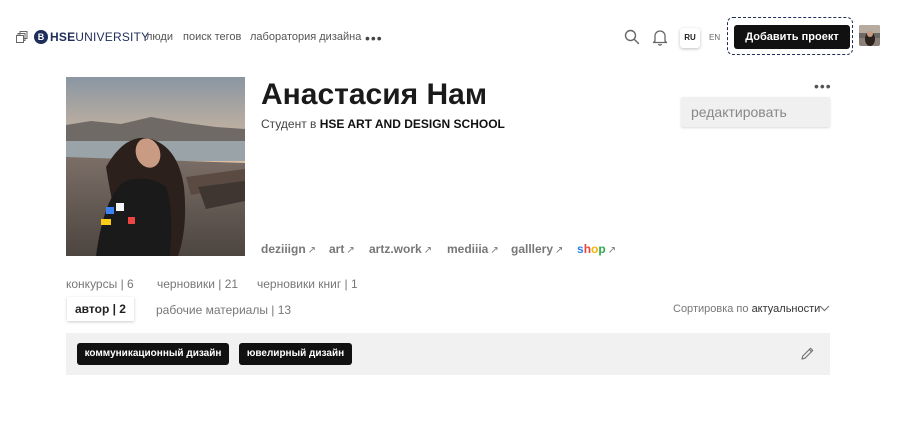  I want to click on link-deziiign: deziiign ↗, so click(288, 249).